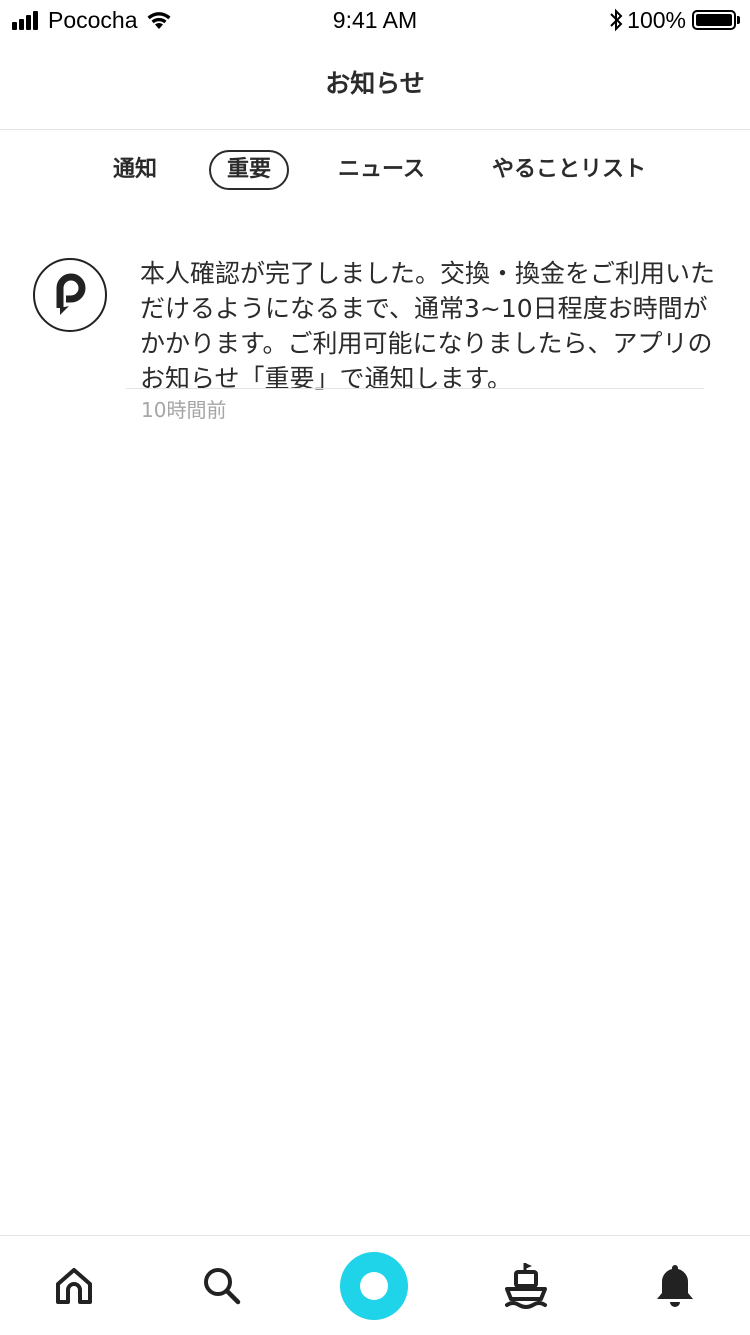 The height and width of the screenshot is (1335, 750). I want to click on live-button, so click(374, 1285).